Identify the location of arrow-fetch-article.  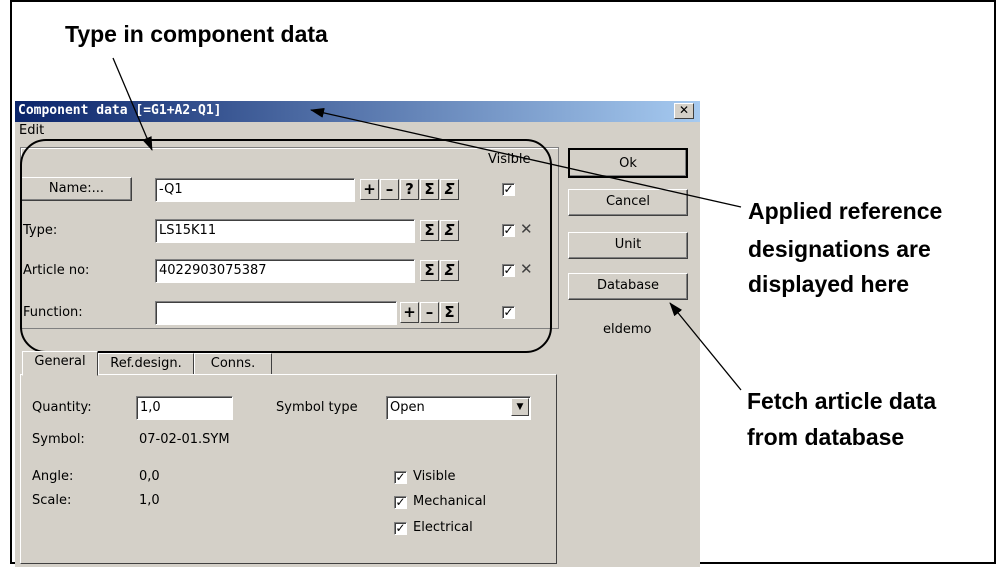
(705, 346).